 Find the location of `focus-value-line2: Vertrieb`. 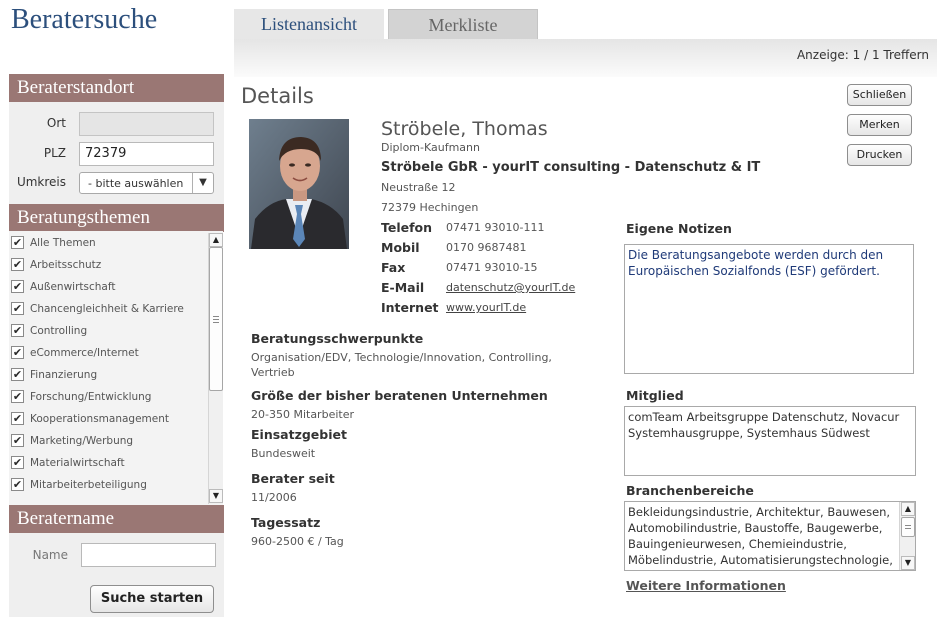

focus-value-line2: Vertrieb is located at coordinates (273, 372).